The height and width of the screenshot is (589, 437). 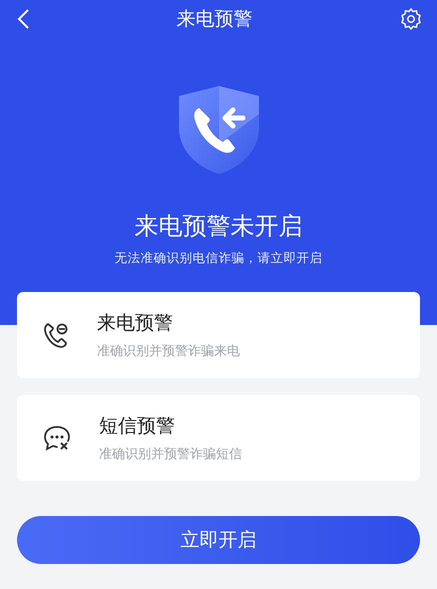 What do you see at coordinates (218, 258) in the screenshot?
I see `status-subtitle: 无法准确识别电信诈骗，请立即开启` at bounding box center [218, 258].